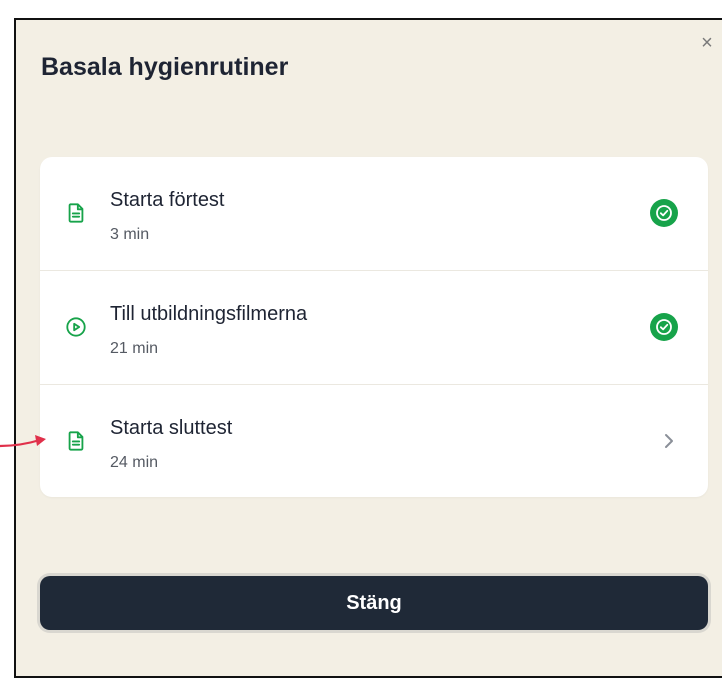 The height and width of the screenshot is (678, 722). I want to click on chevron-right-icon, so click(669, 441).